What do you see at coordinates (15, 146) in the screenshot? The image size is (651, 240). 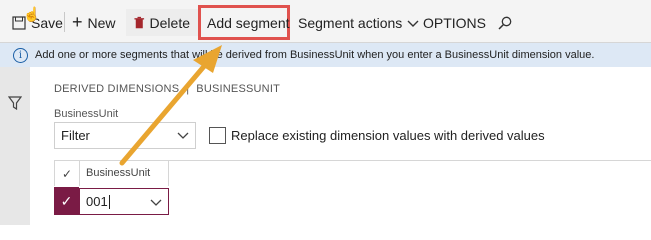 I see `filter-pane-gutter` at bounding box center [15, 146].